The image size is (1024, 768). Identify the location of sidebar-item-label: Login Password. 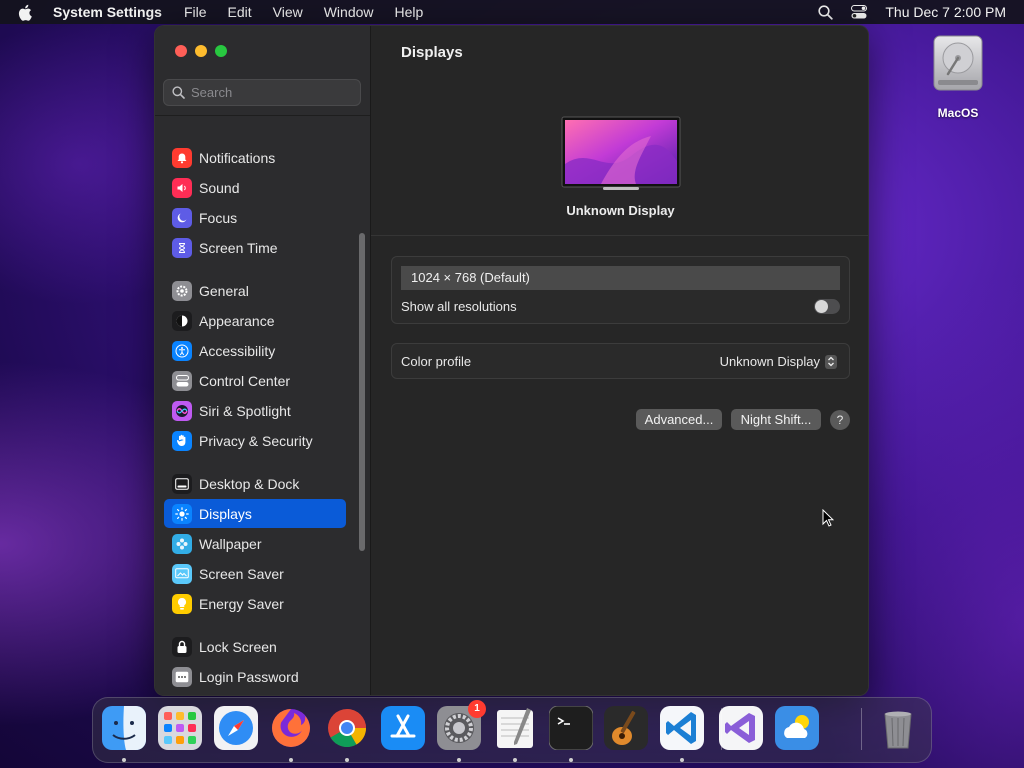
(249, 676).